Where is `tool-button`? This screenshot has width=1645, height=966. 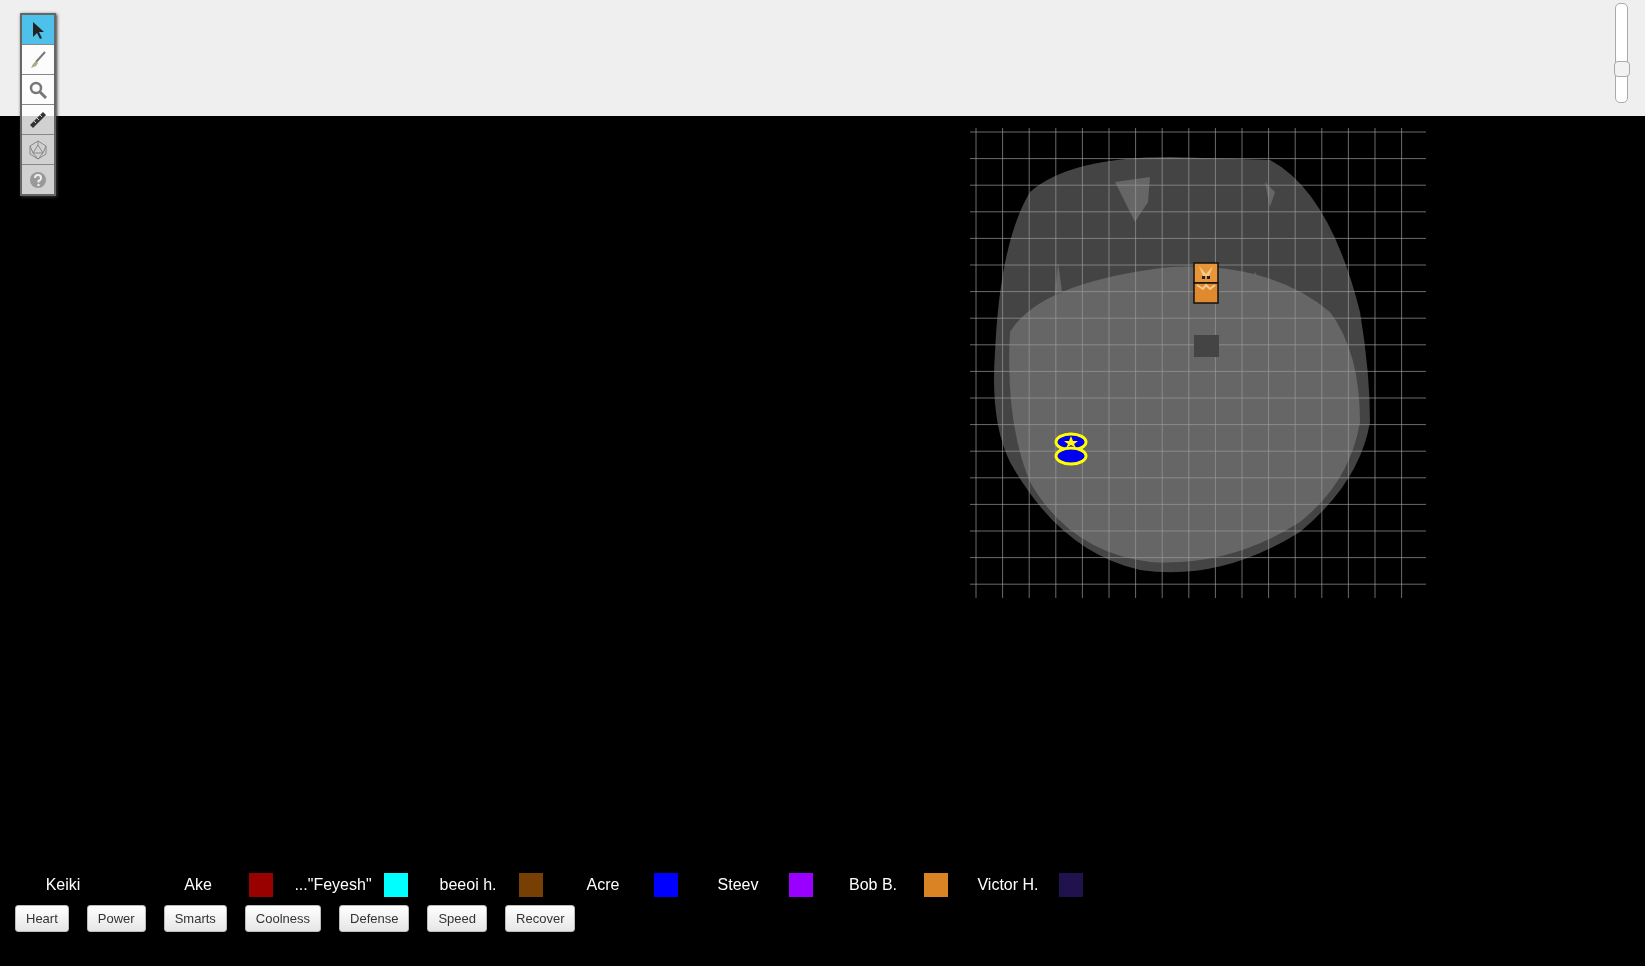 tool-button is located at coordinates (38, 30).